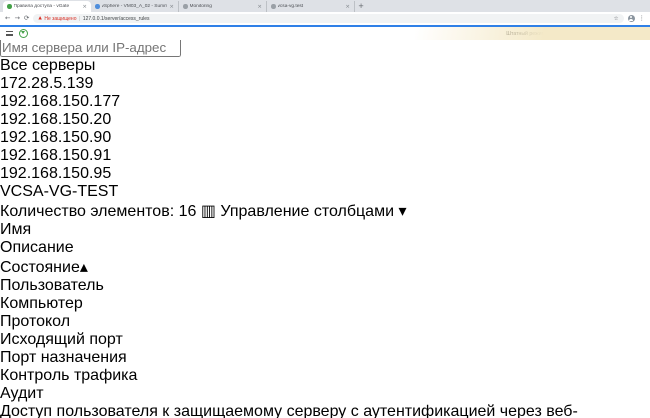  I want to click on vgate-logo, so click(23, 34).